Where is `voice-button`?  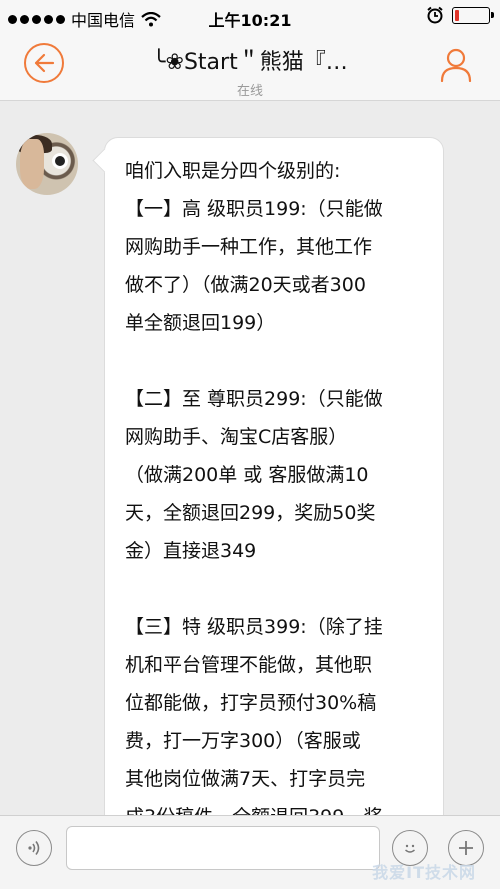 voice-button is located at coordinates (34, 848).